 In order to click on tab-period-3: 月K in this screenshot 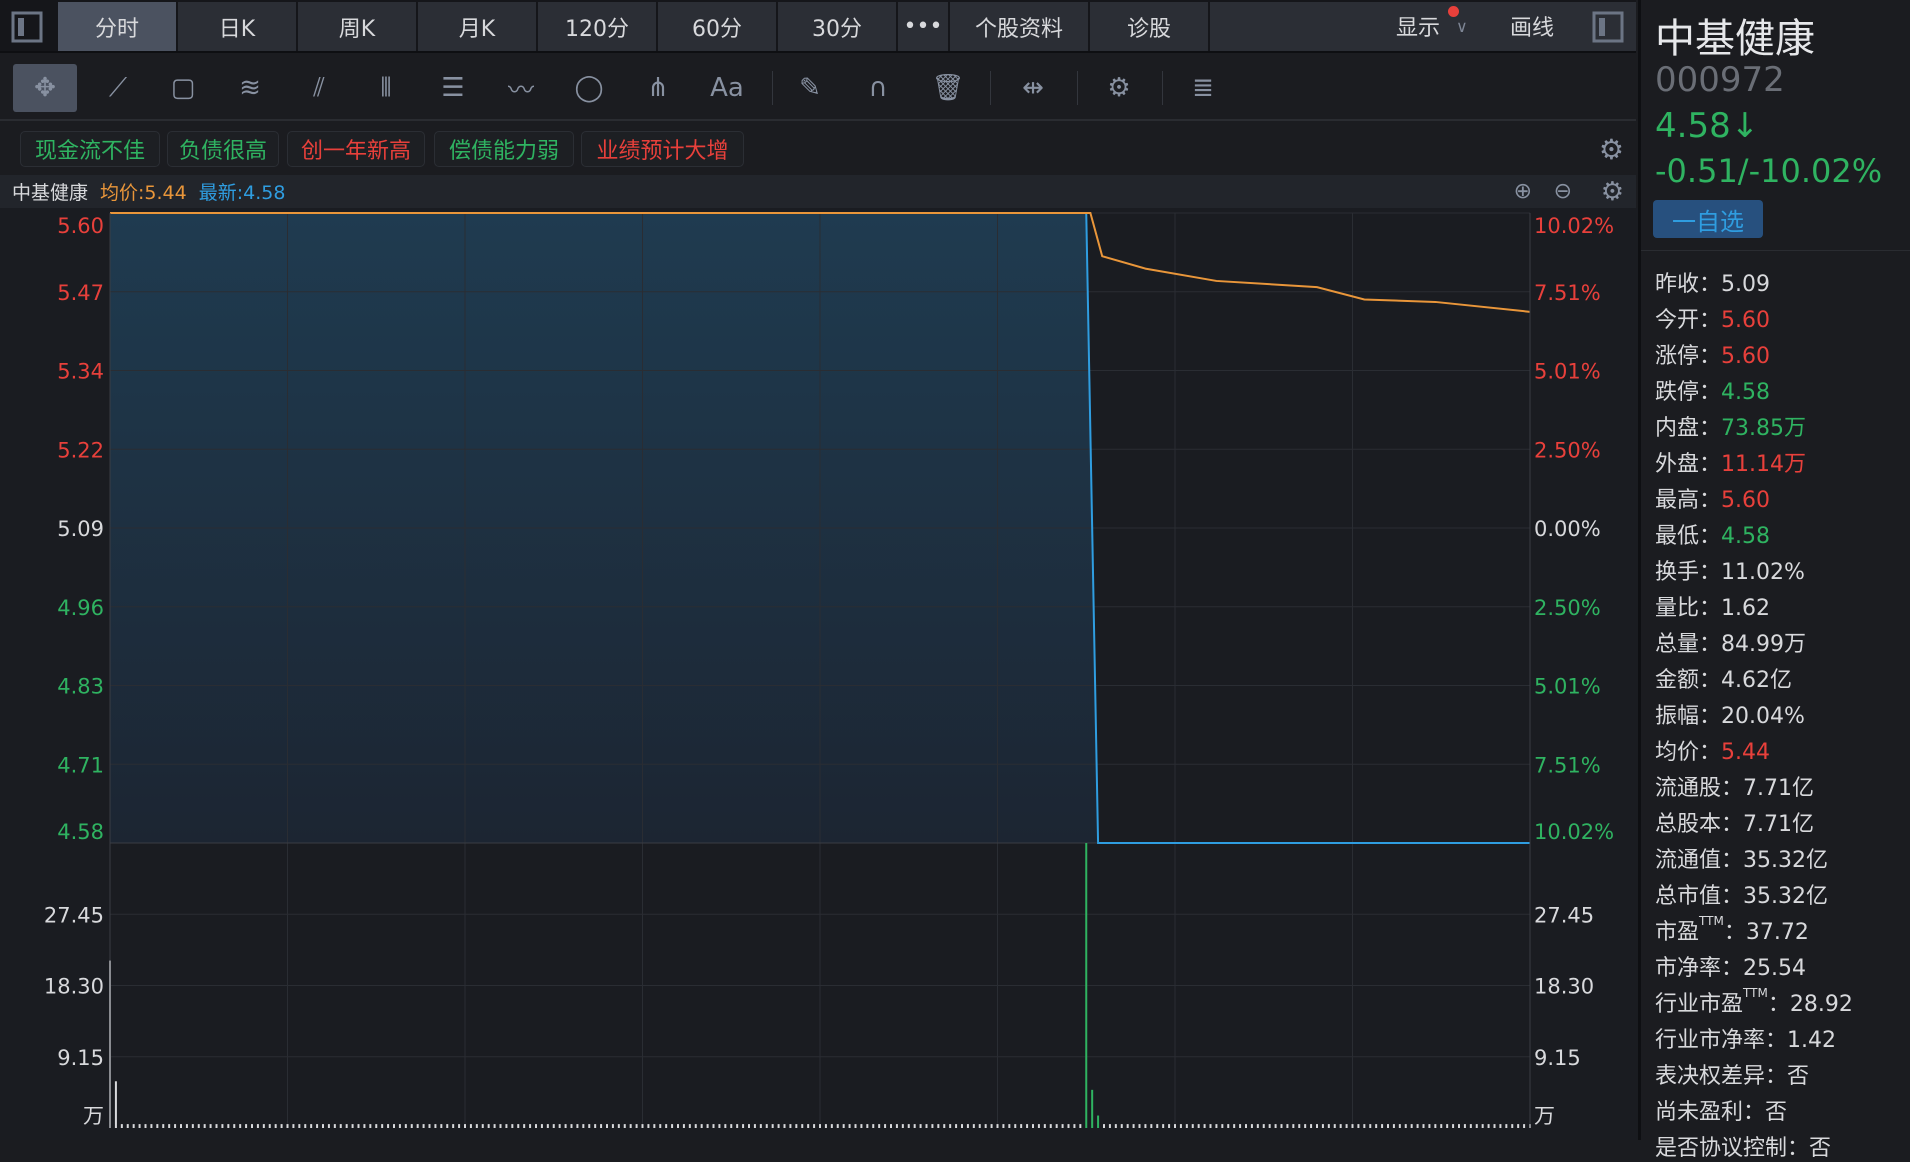, I will do `click(477, 26)`.